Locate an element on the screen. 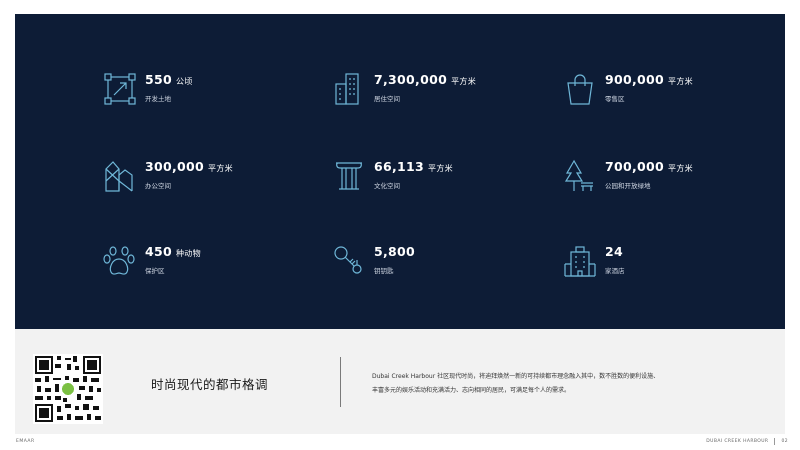  stat-hotels: 24 家酒店 is located at coordinates (595, 261).